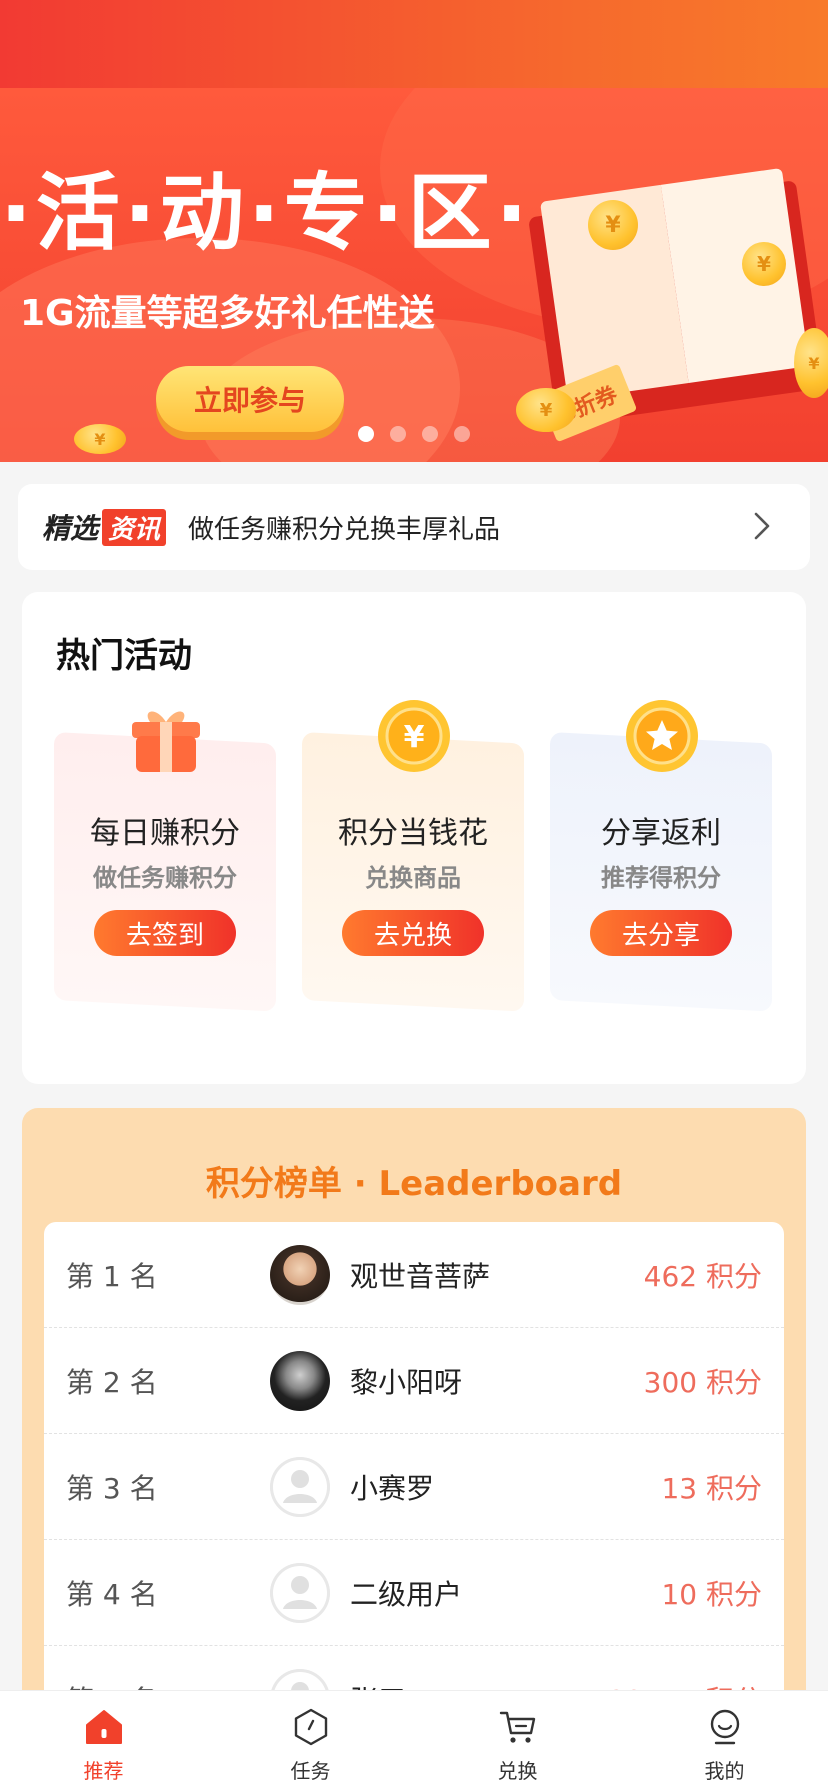 The height and width of the screenshot is (1792, 828). What do you see at coordinates (414, 44) in the screenshot?
I see `status-bar` at bounding box center [414, 44].